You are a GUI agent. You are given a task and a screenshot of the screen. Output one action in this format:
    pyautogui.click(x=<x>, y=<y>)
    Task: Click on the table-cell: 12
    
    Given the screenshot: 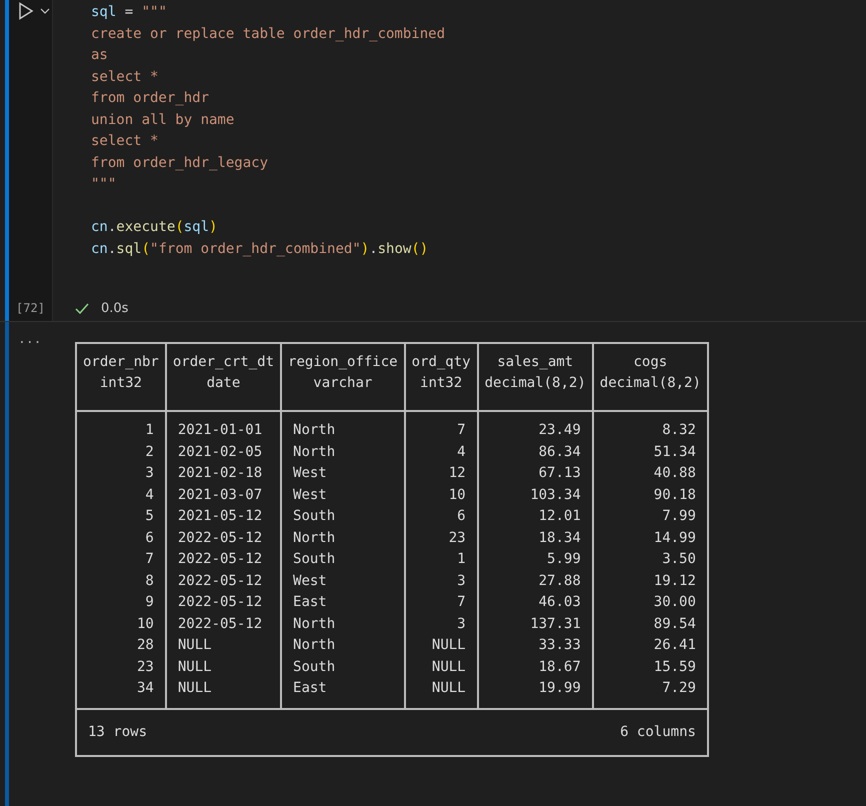 What is the action you would take?
    pyautogui.click(x=457, y=473)
    